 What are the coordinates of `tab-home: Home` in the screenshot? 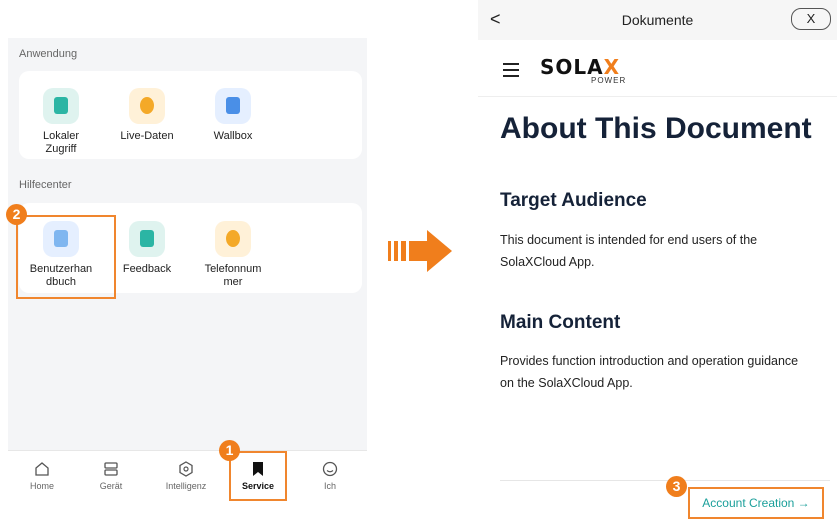 It's located at (42, 476).